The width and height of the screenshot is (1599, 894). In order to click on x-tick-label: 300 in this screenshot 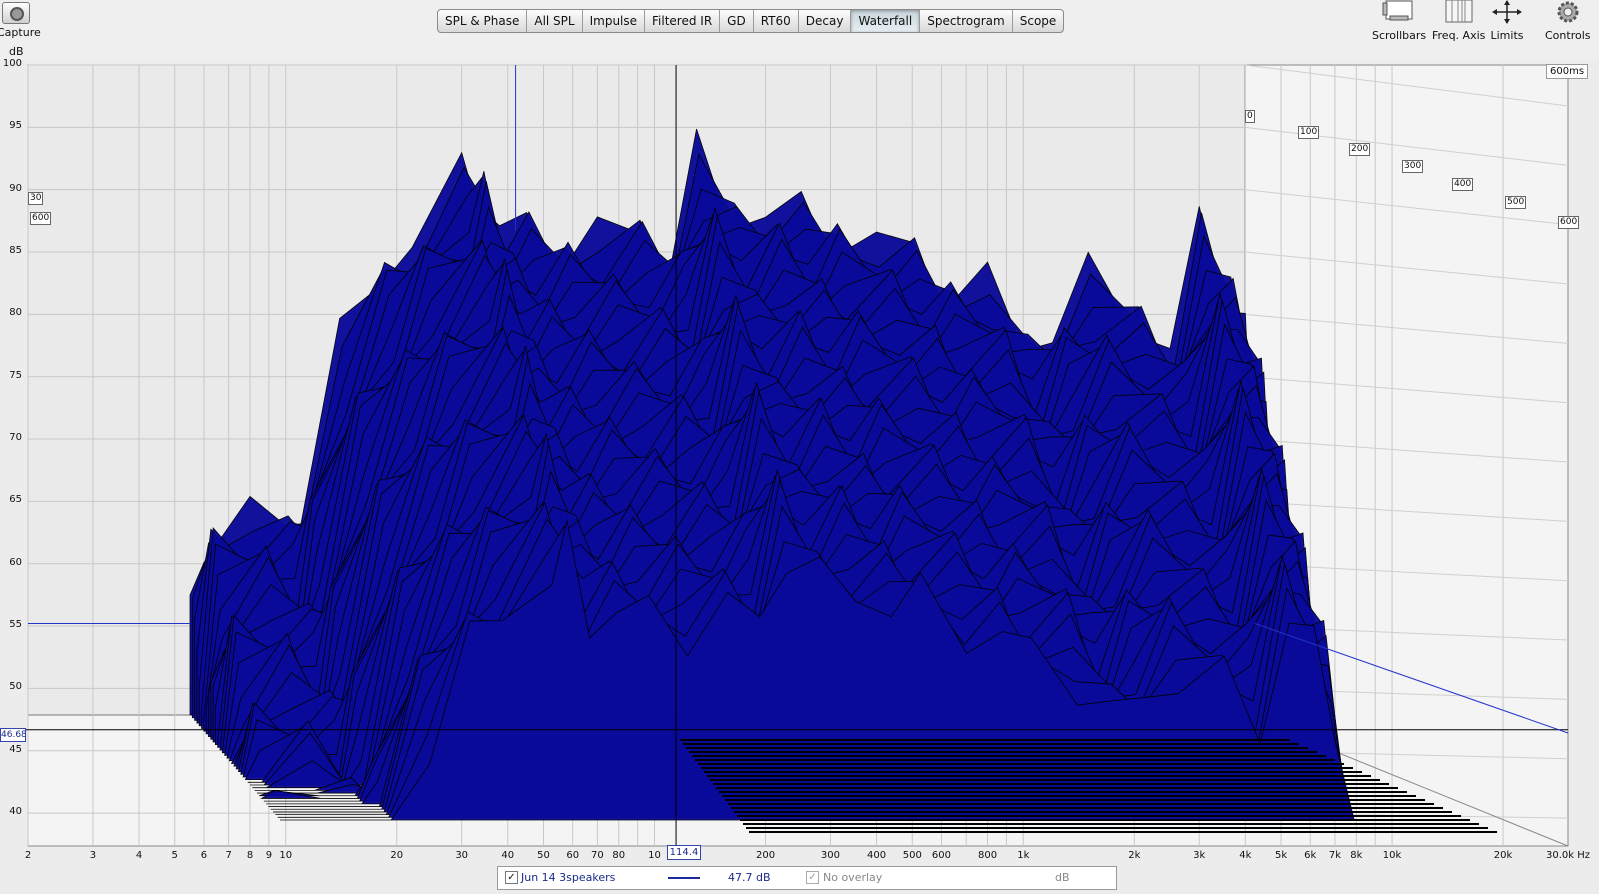, I will do `click(830, 855)`.